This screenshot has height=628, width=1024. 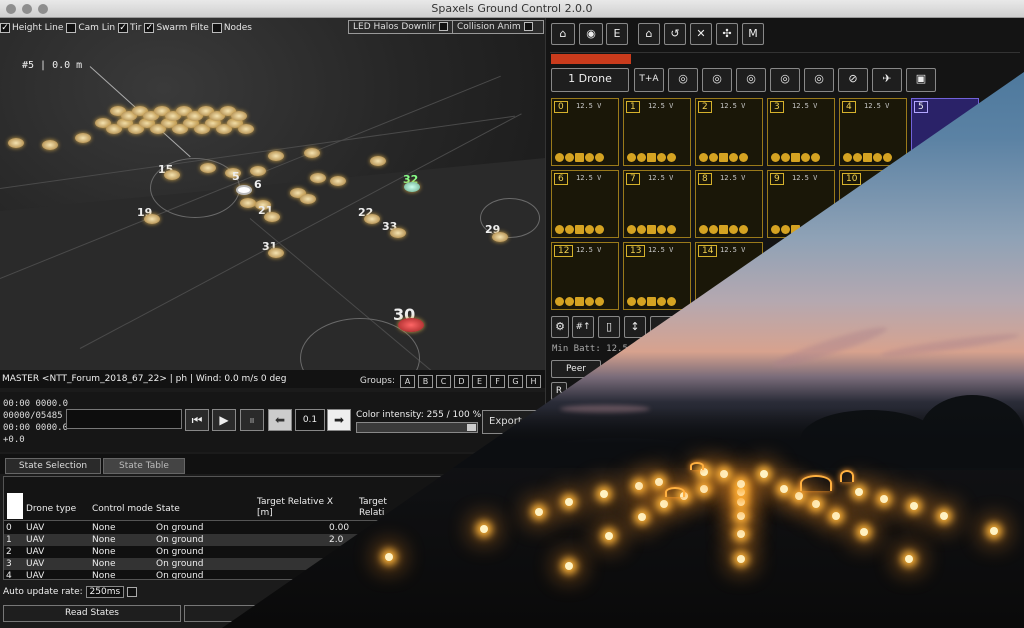 What do you see at coordinates (176, 28) in the screenshot?
I see `swarm-filter-checkbox: ✓ Swarm Filte` at bounding box center [176, 28].